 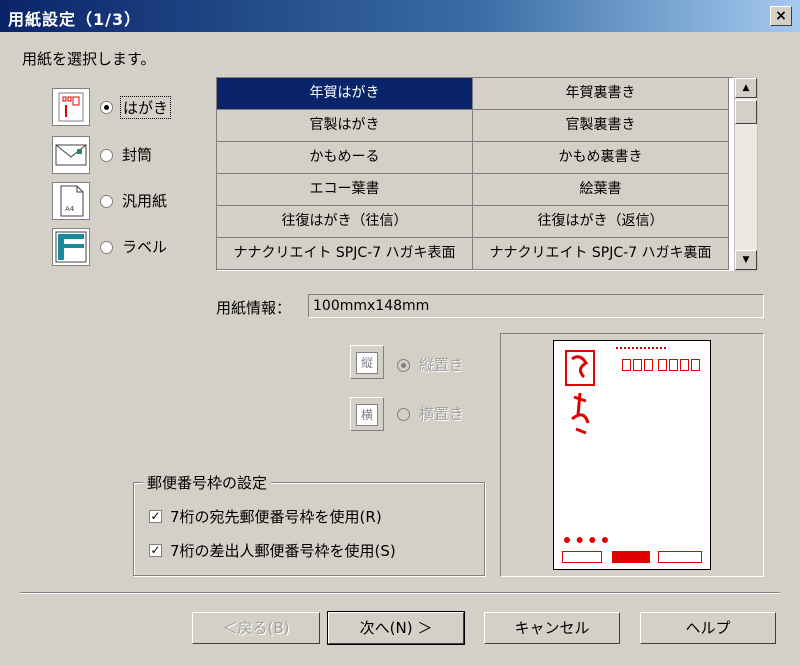 What do you see at coordinates (601, 158) in the screenshot?
I see `paper-cell-kamome-ura: かもめ裏書き` at bounding box center [601, 158].